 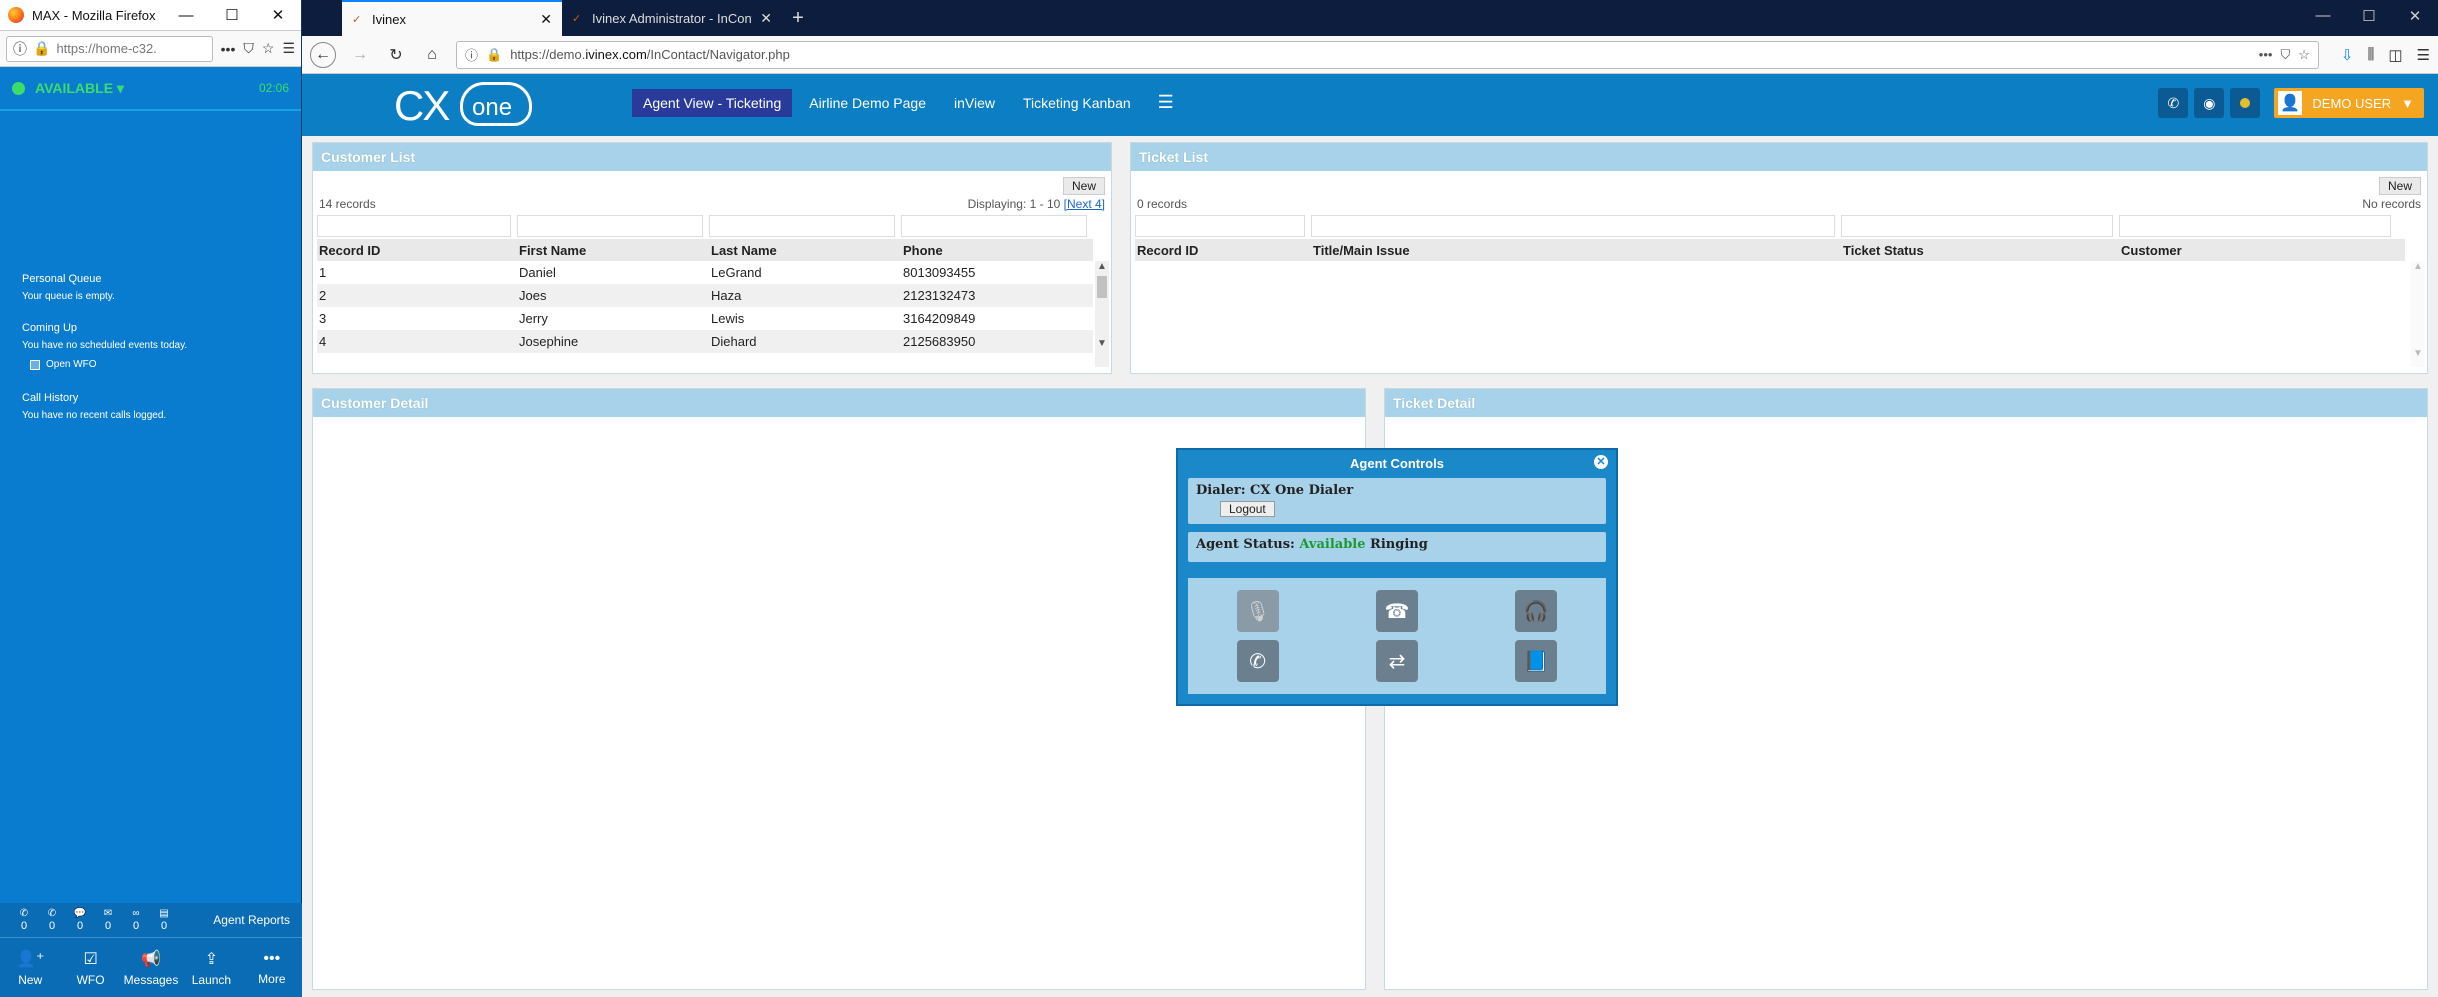 I want to click on customer-grid-header: Record ID First Name Last Name Phone, so click(x=705, y=250).